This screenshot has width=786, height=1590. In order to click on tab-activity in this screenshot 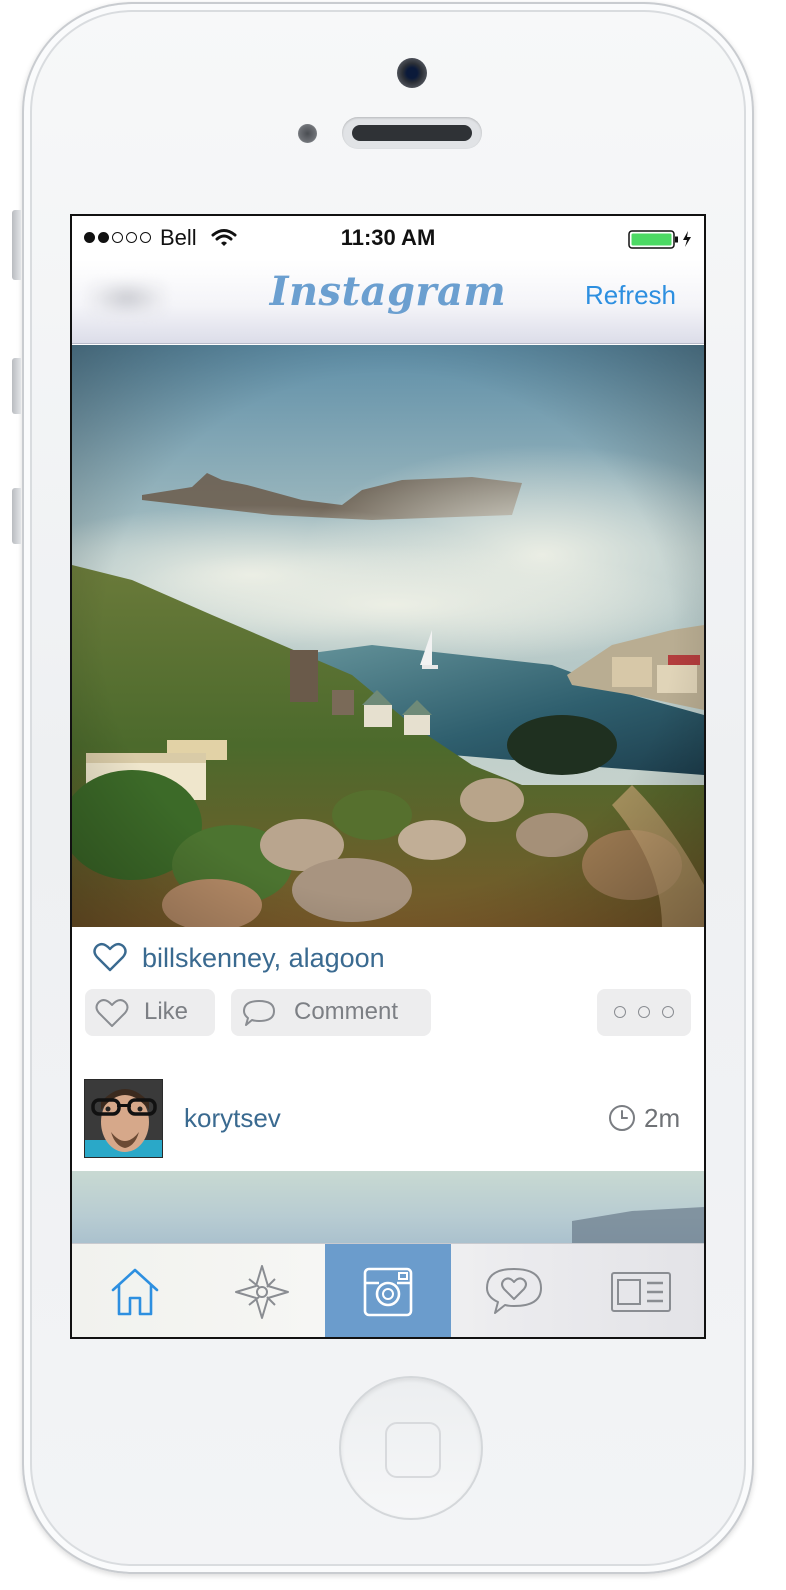, I will do `click(514, 1290)`.